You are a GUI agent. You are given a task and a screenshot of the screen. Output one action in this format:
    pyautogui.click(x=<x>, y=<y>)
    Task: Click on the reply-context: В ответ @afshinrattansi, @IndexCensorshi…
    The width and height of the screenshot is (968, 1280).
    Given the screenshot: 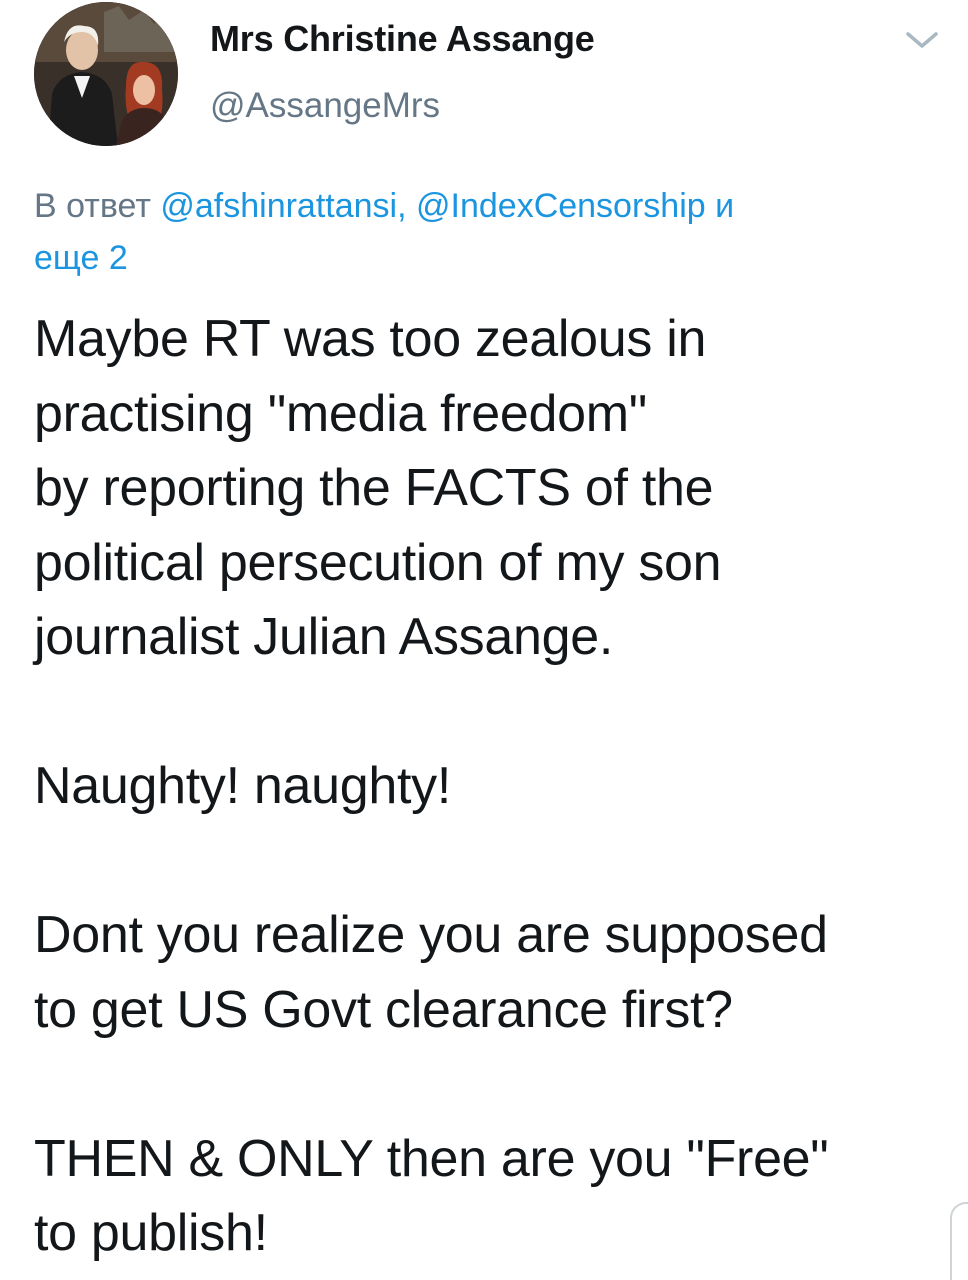 What is the action you would take?
    pyautogui.click(x=474, y=232)
    